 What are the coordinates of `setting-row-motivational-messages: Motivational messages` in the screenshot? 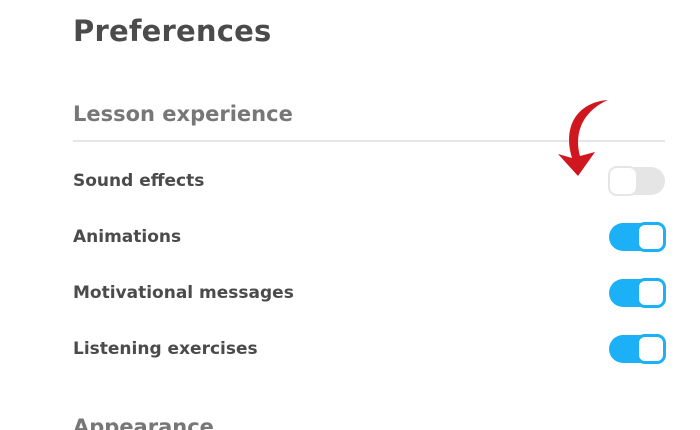 It's located at (369, 293).